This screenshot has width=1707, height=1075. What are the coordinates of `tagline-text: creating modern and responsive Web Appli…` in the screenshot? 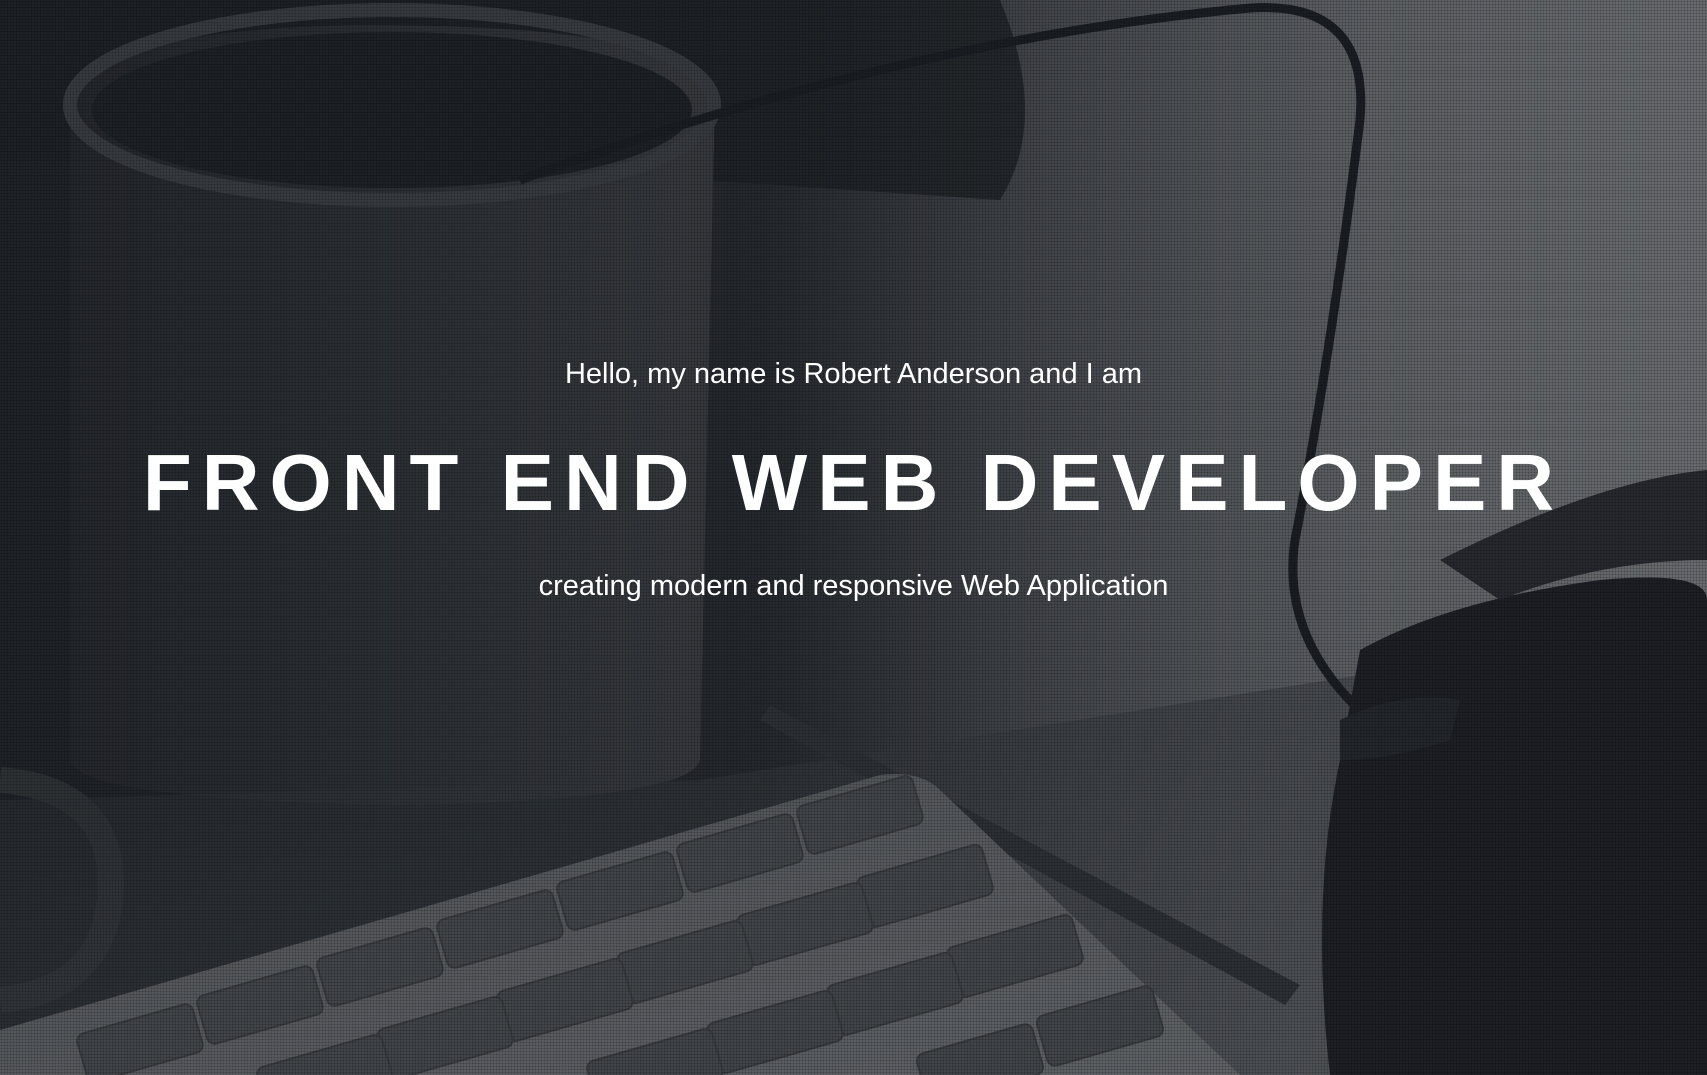 It's located at (853, 586).